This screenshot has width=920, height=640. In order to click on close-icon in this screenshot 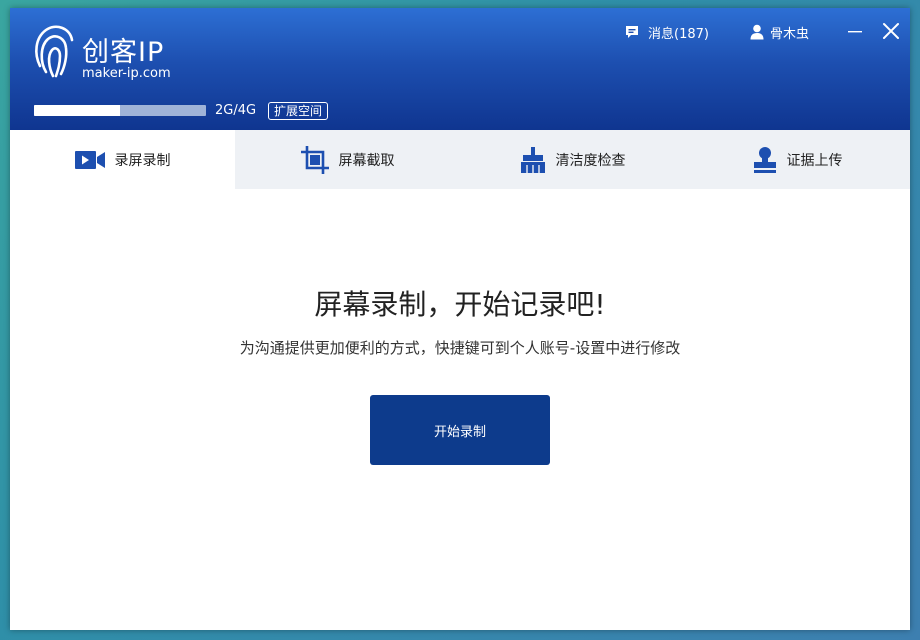, I will do `click(891, 31)`.